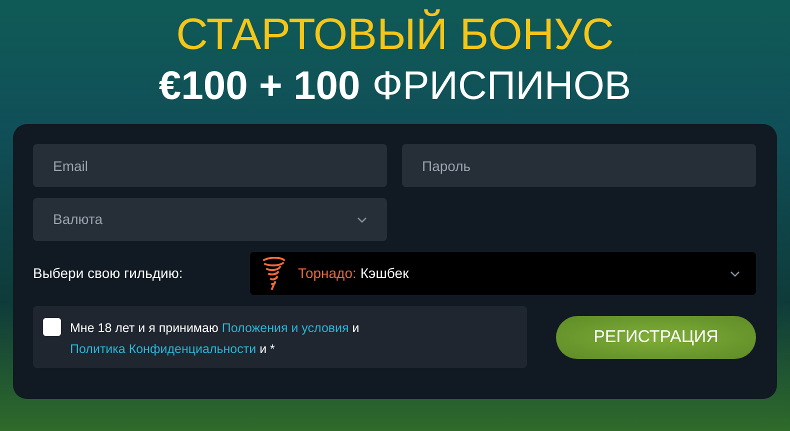 The image size is (790, 431). What do you see at coordinates (395, 35) in the screenshot?
I see `bonus-title: СТАРТОВЫЙ БОНУС` at bounding box center [395, 35].